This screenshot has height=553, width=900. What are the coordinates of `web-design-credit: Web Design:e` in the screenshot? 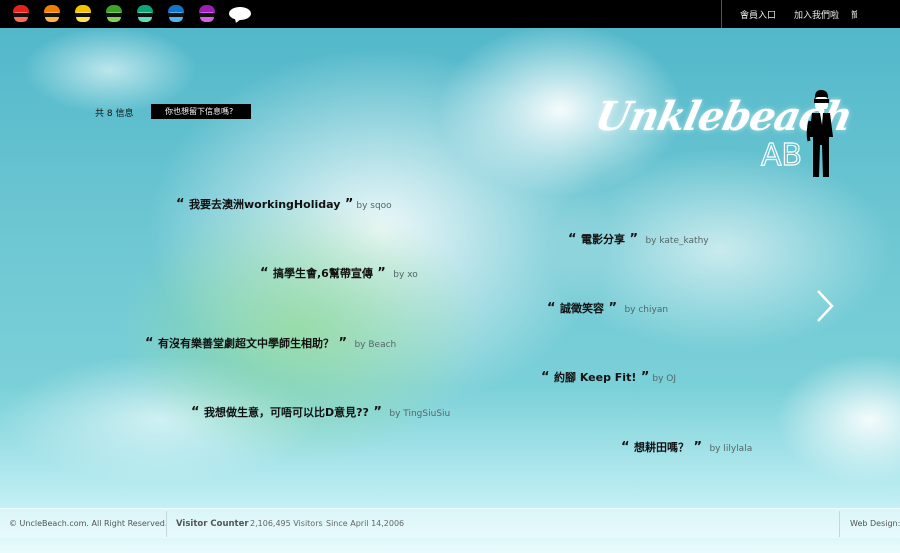 It's located at (875, 523).